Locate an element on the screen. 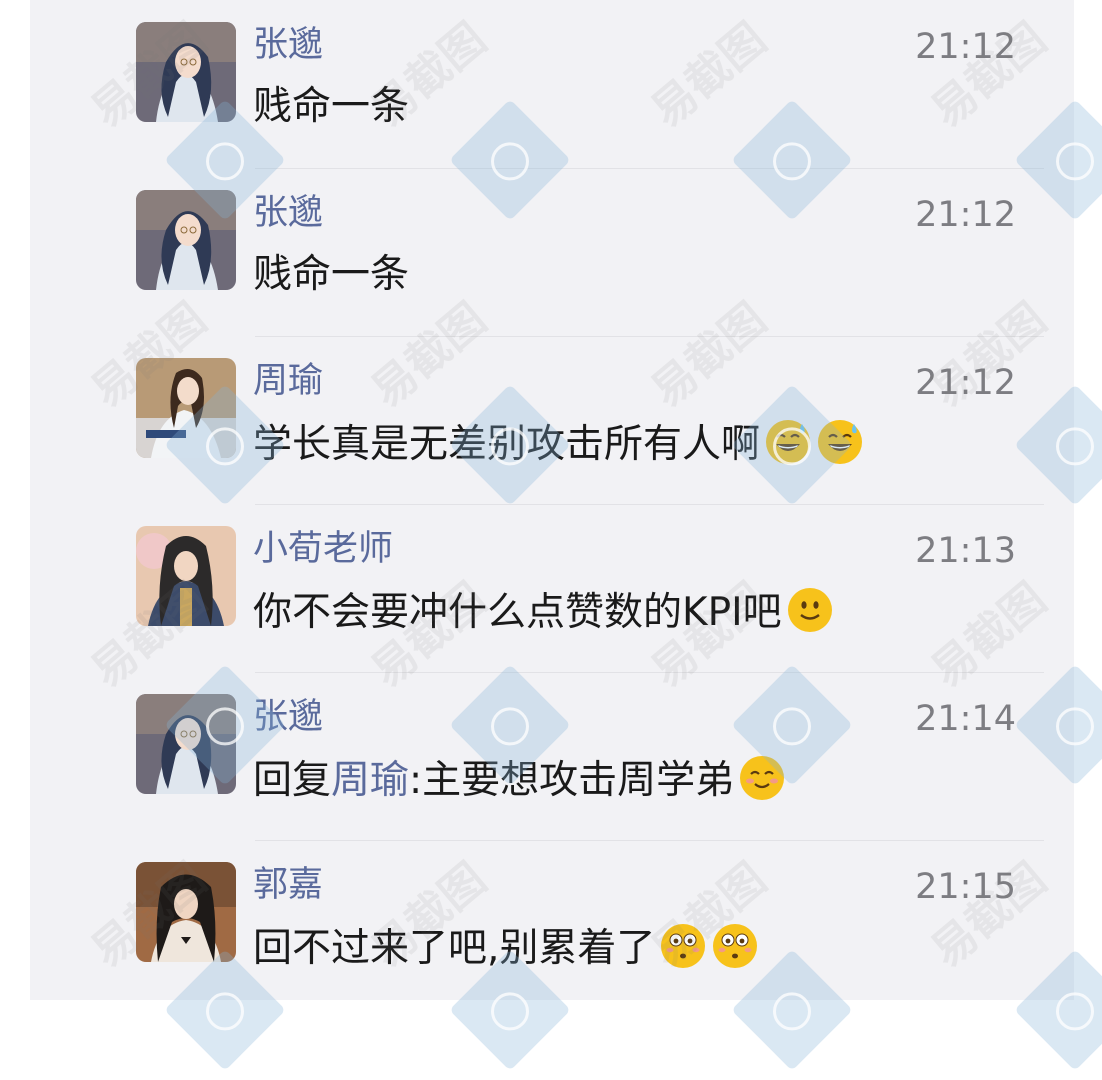  comment-row: 张邈 21:14 回复周瑜:主要想攻击周学弟 is located at coordinates (552, 756).